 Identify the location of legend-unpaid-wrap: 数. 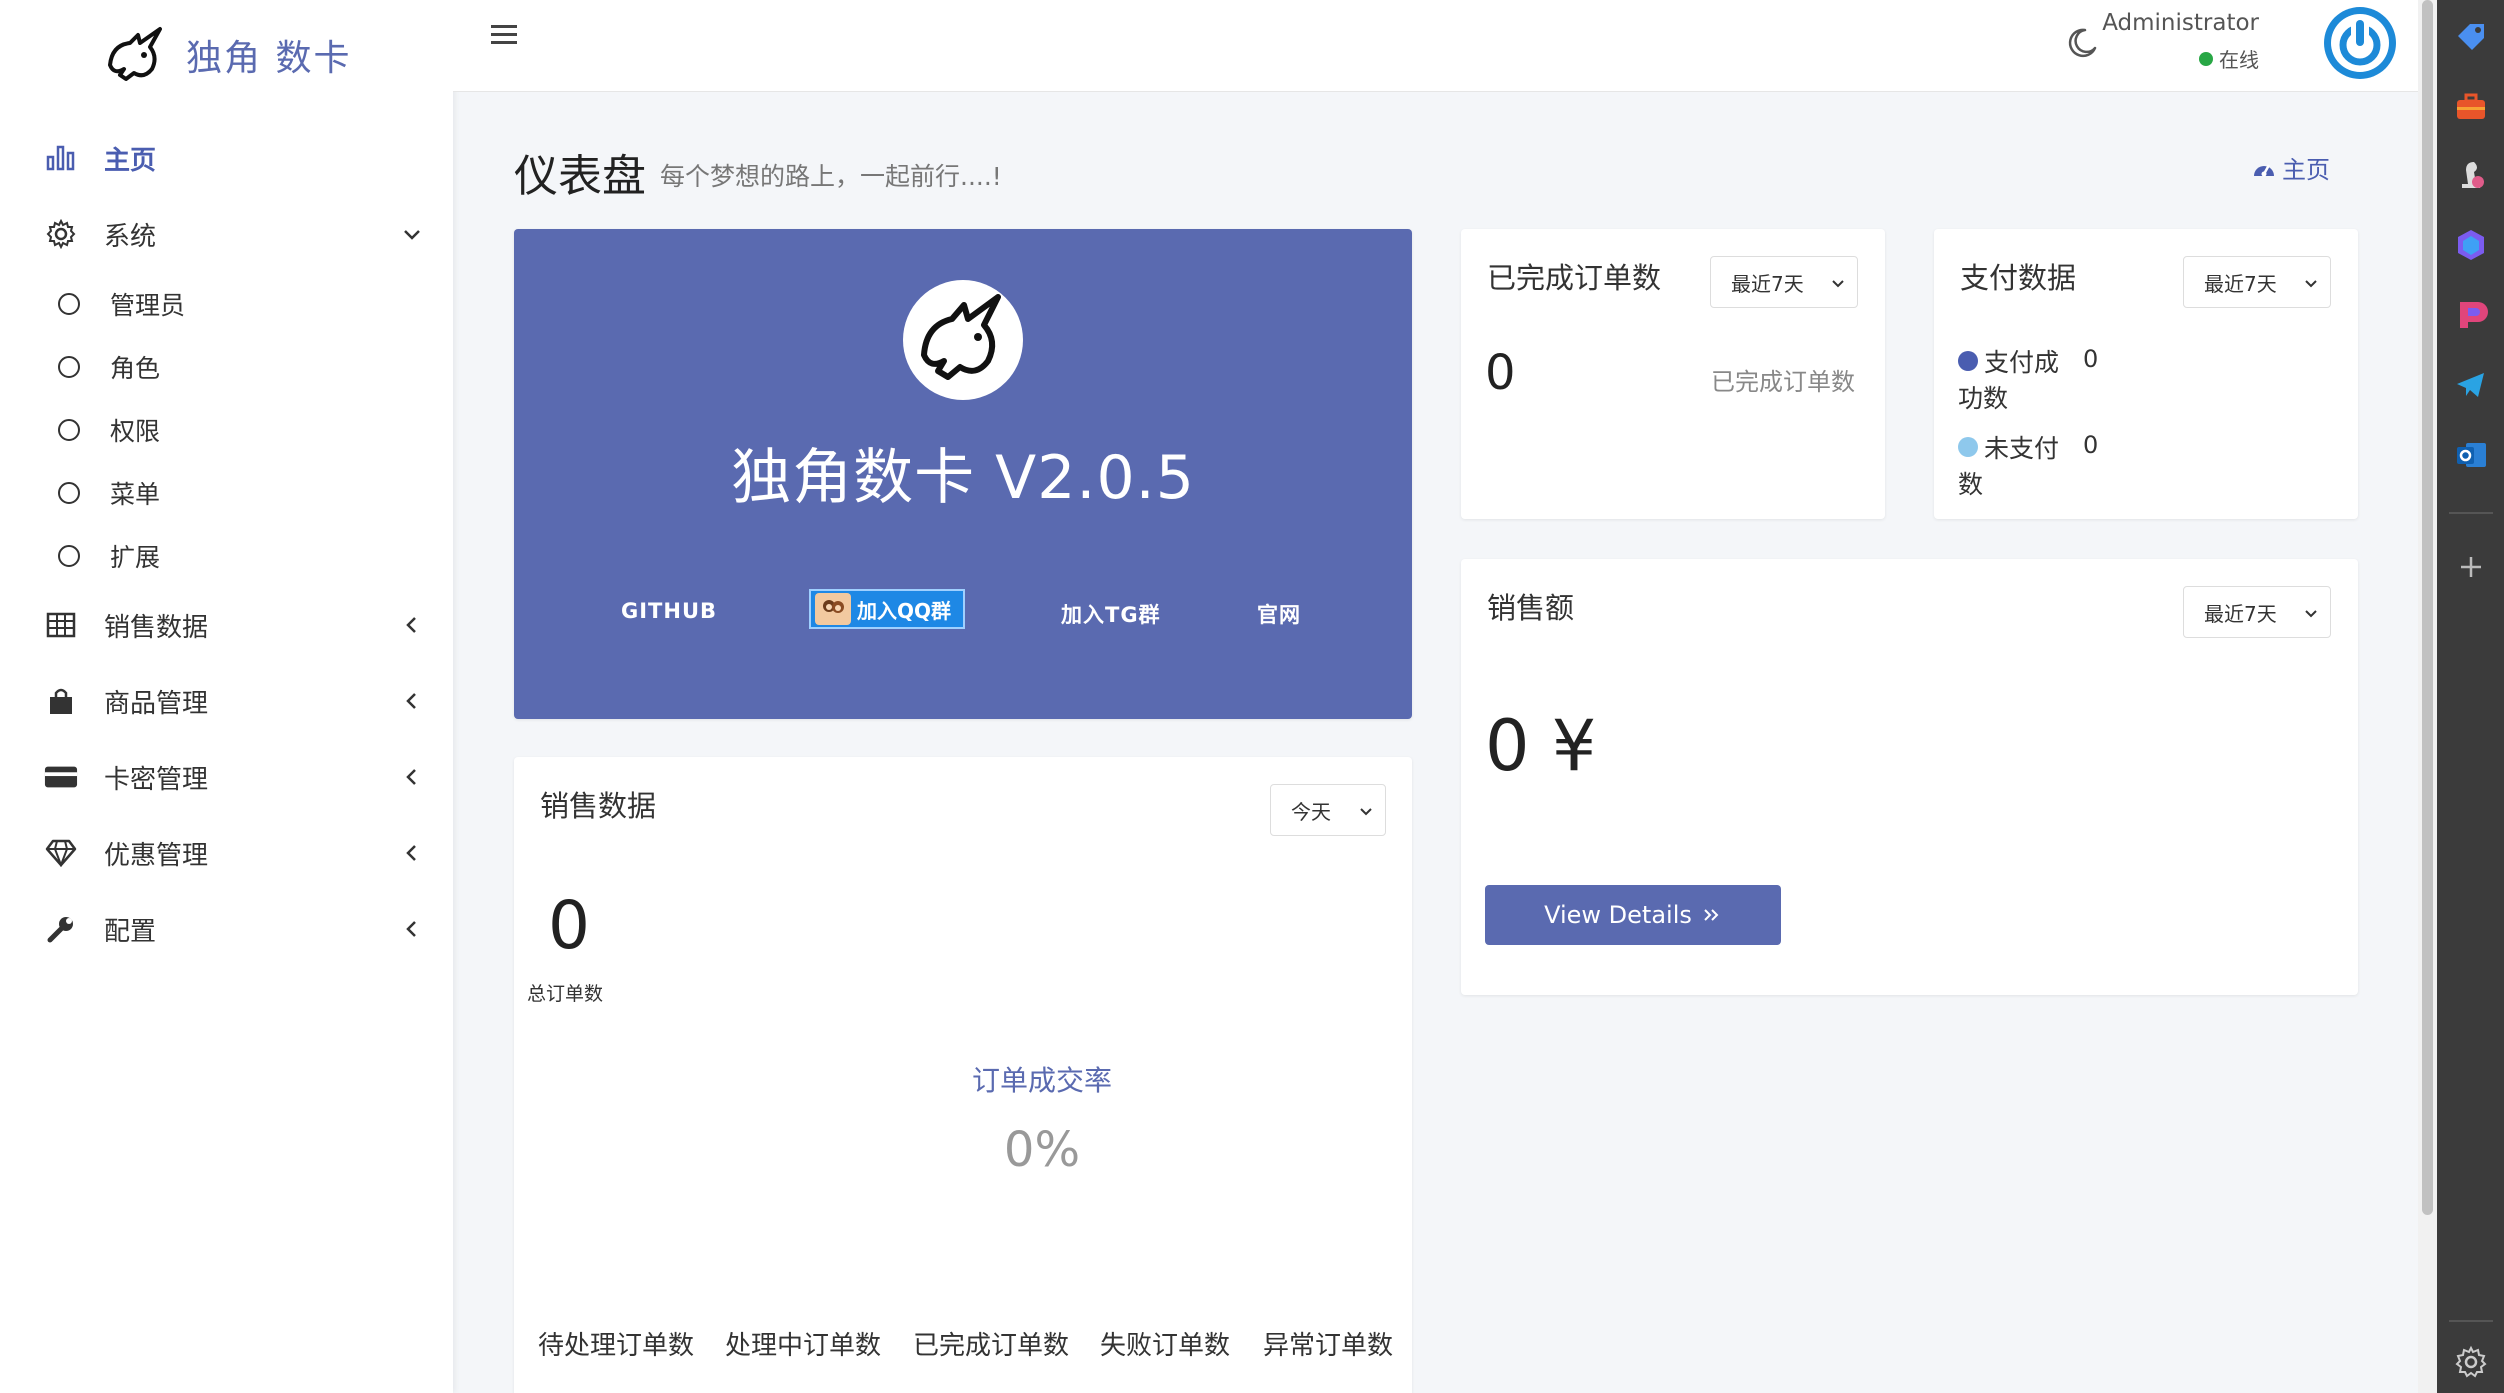
(1970, 483).